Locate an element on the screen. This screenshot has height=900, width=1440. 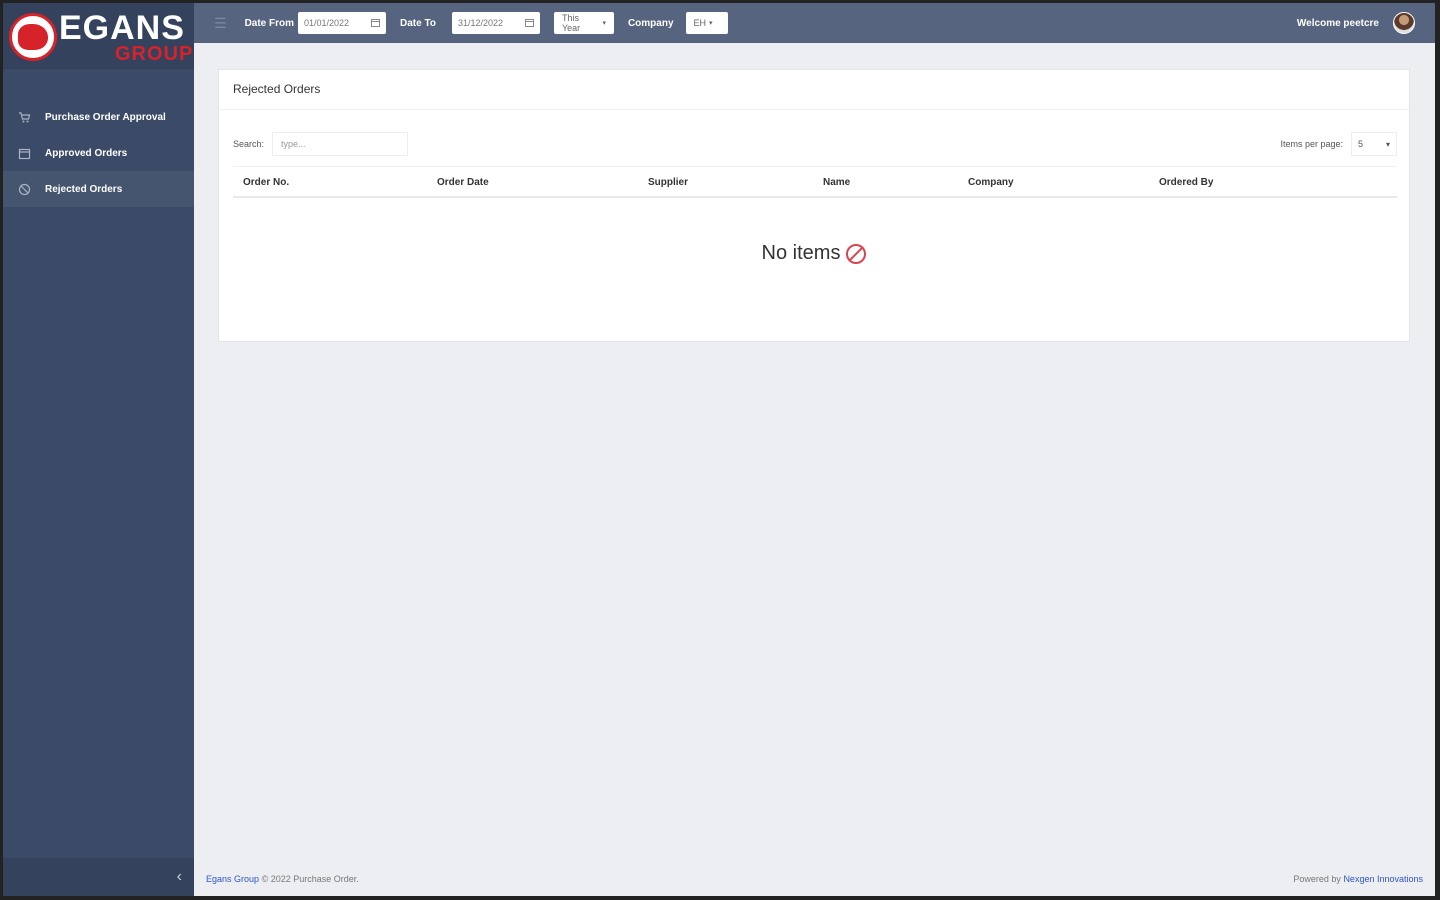
no-entry-icon is located at coordinates (856, 253).